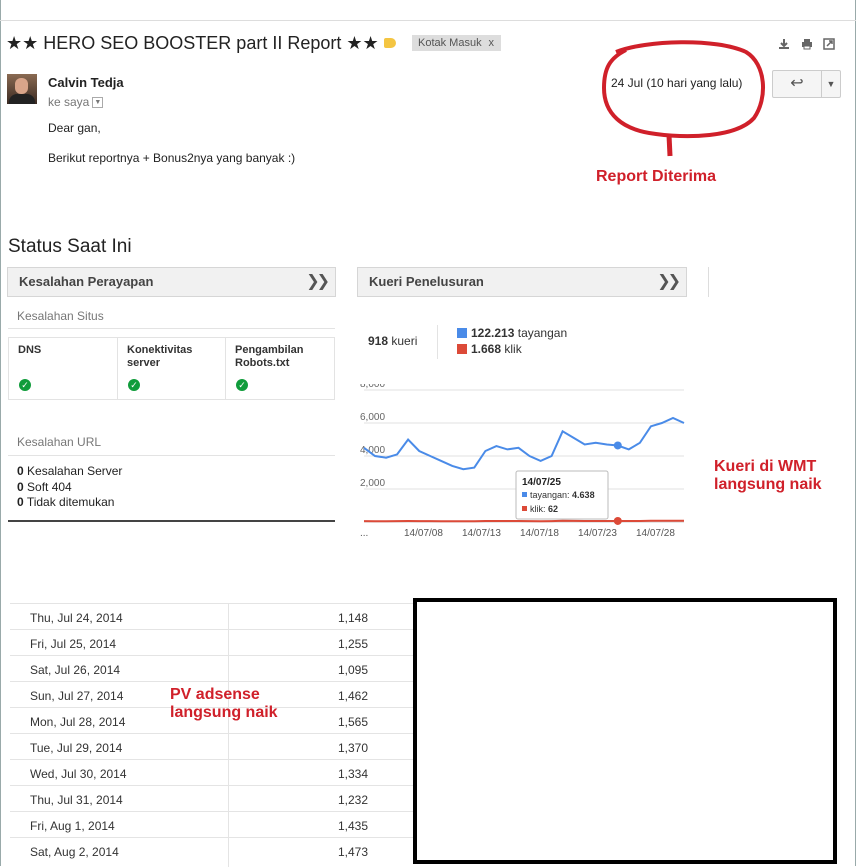 This screenshot has height=867, width=856. What do you see at coordinates (523, 521) in the screenshot?
I see `series-line-klik` at bounding box center [523, 521].